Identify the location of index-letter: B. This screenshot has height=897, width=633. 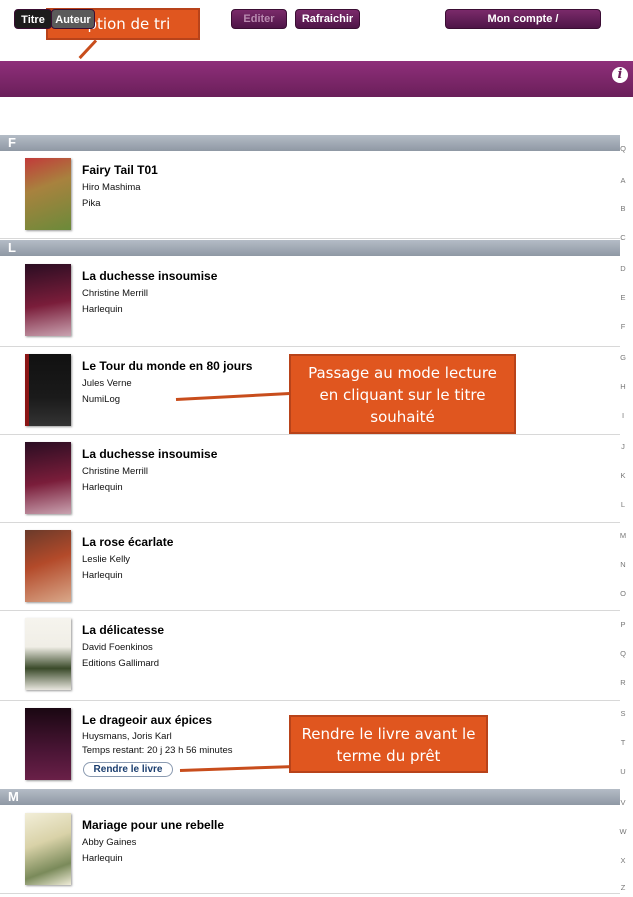
(623, 208).